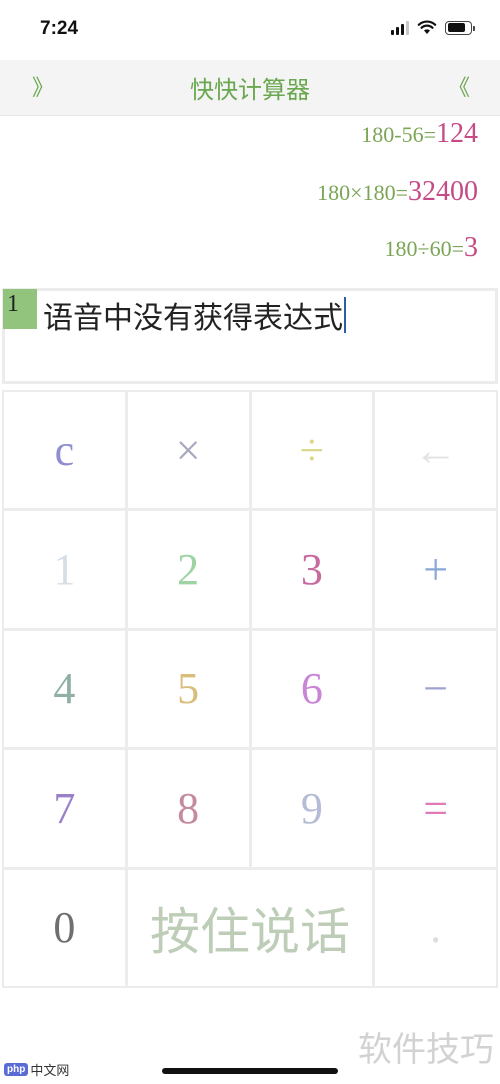  I want to click on line-number: 1, so click(20, 309).